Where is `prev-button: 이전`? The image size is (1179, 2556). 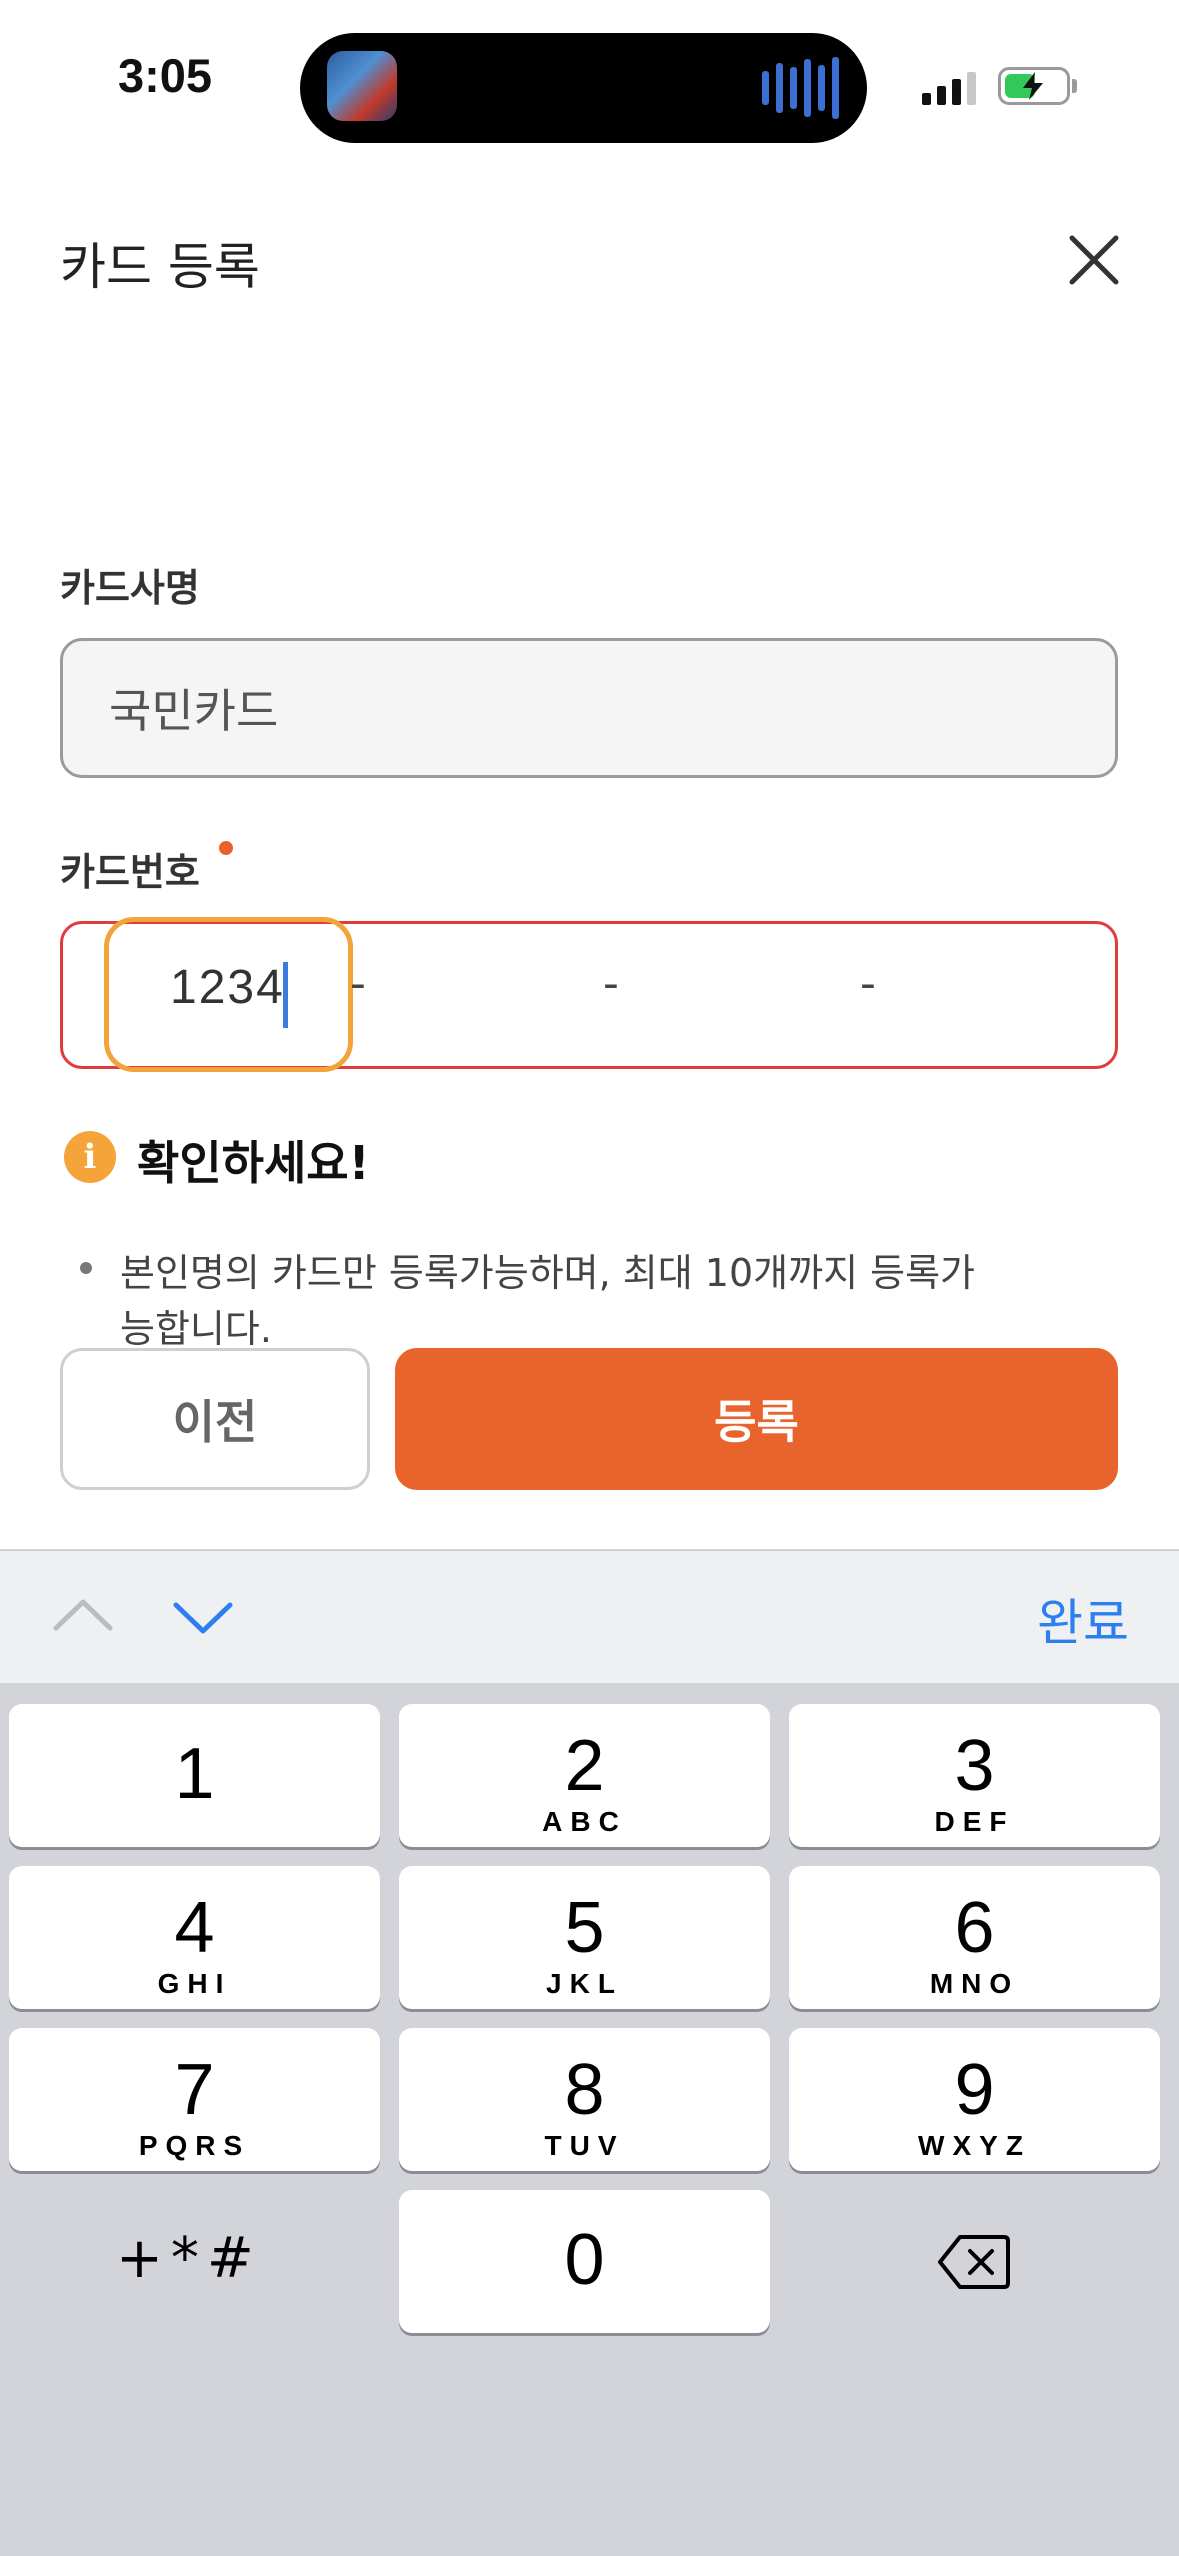 prev-button: 이전 is located at coordinates (215, 1419).